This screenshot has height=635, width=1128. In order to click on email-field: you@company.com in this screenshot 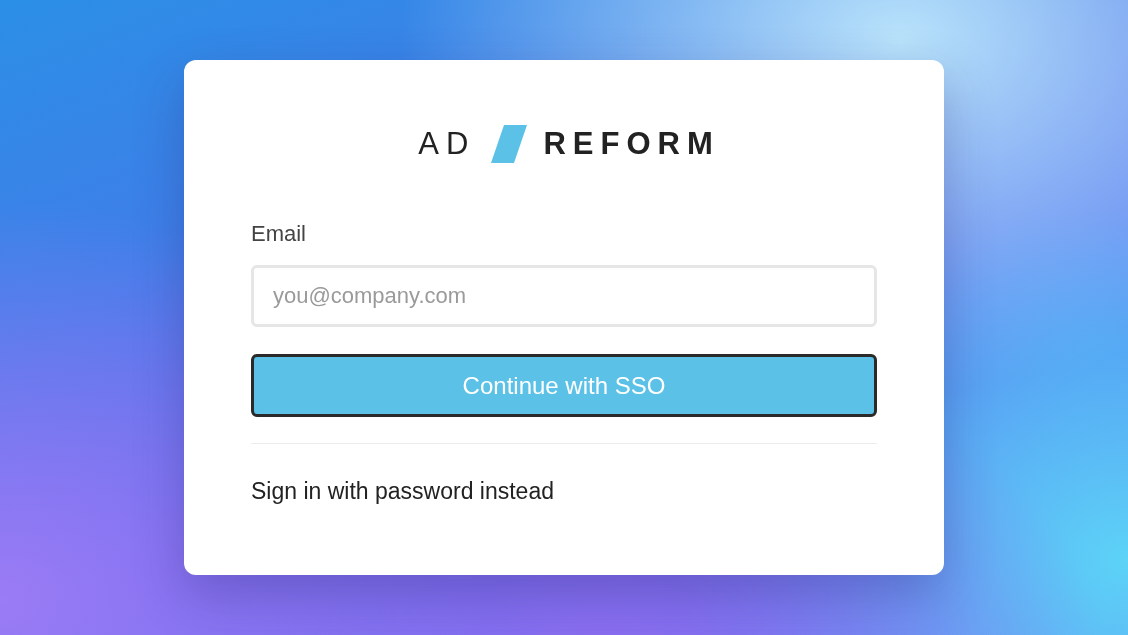, I will do `click(564, 296)`.